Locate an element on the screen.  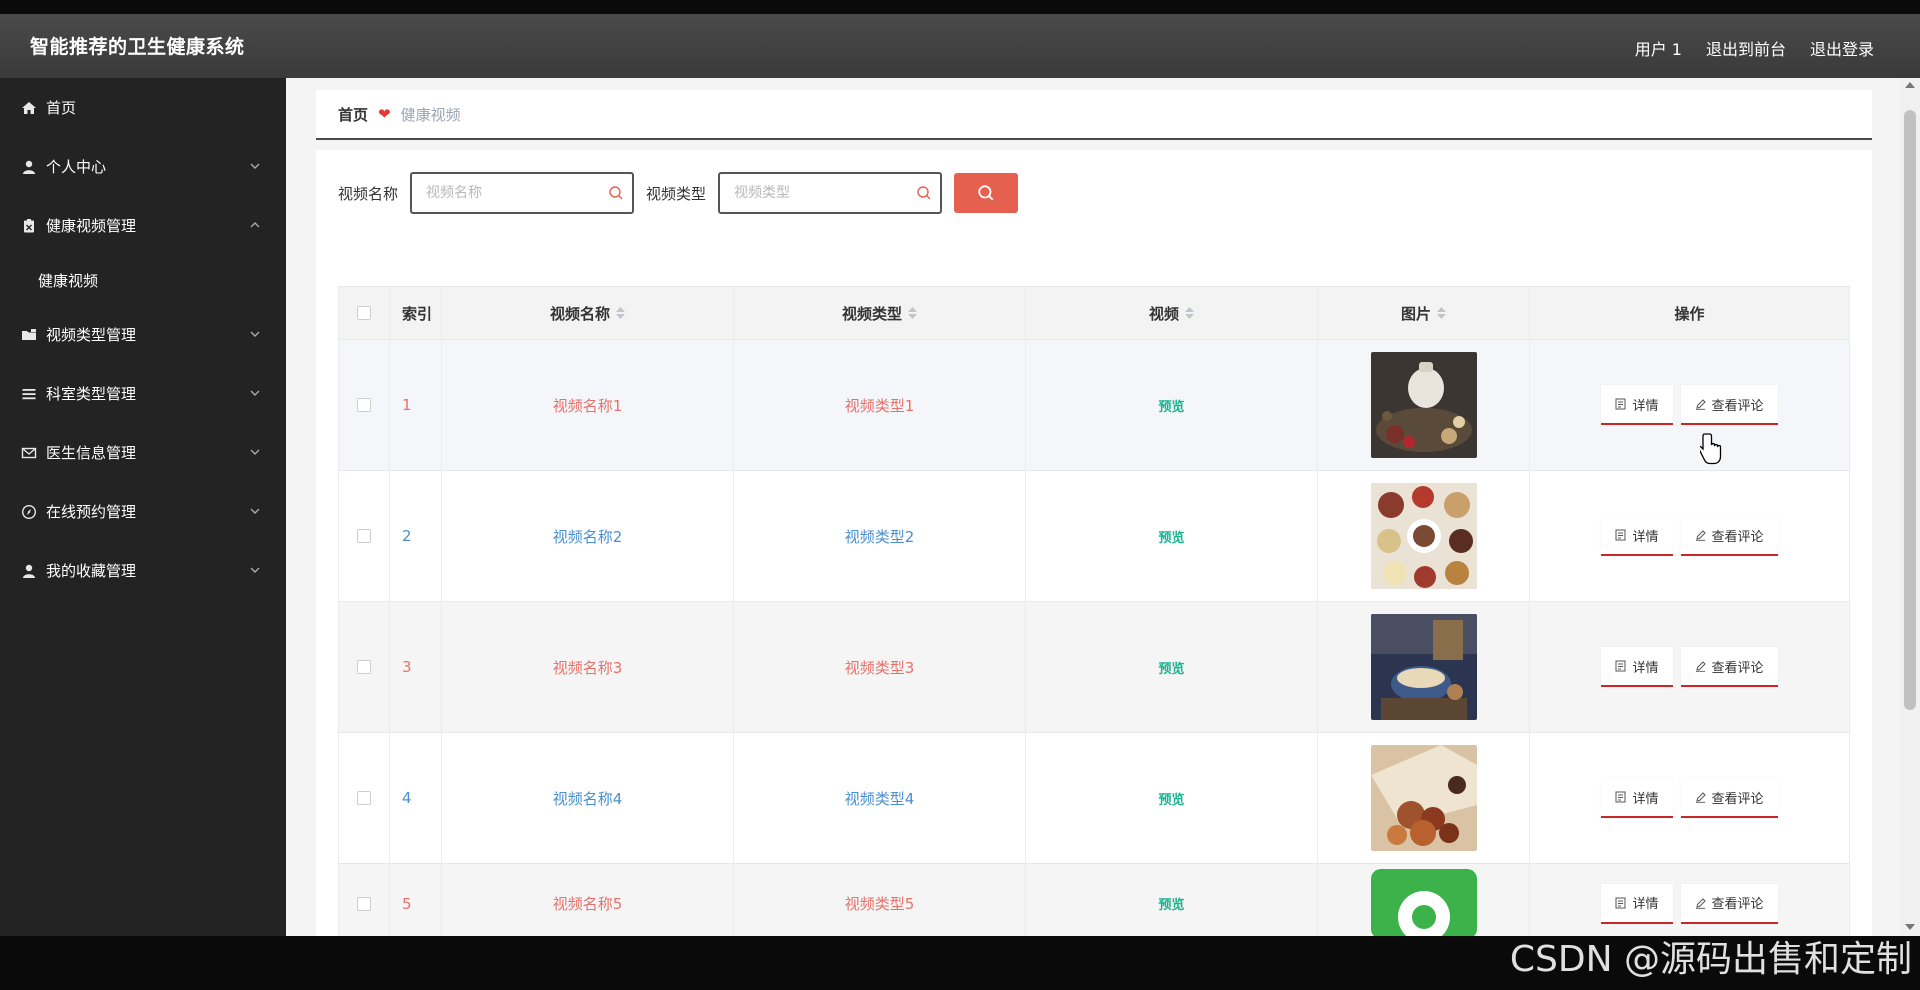
user-icon is located at coordinates (29, 167).